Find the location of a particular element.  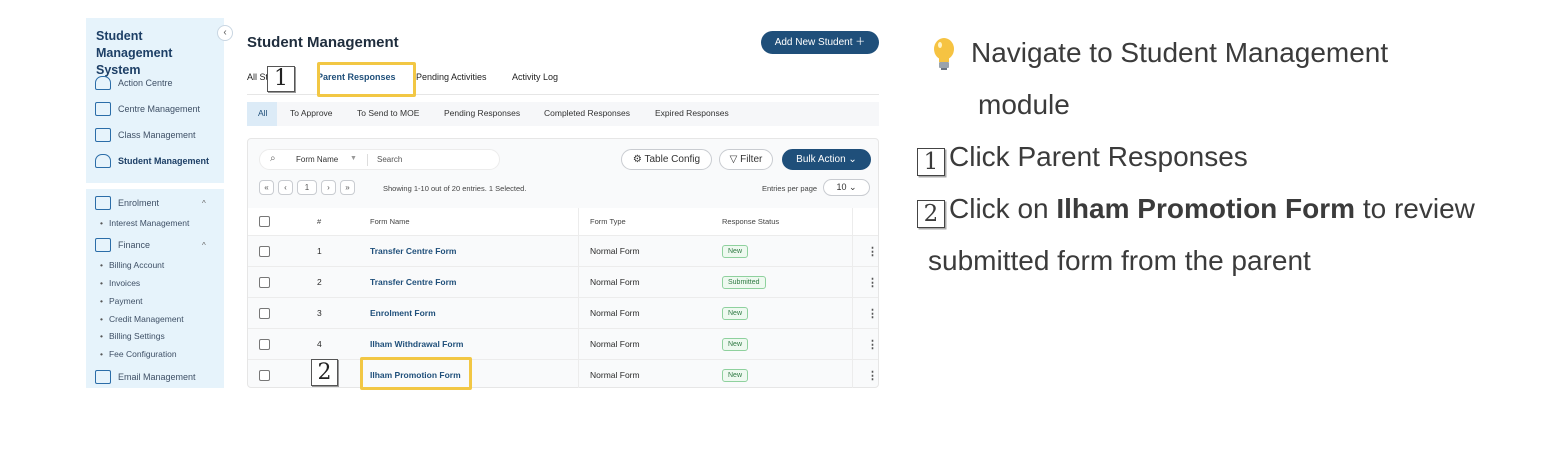

sidebar-item-label: Centre Management is located at coordinates (159, 109).